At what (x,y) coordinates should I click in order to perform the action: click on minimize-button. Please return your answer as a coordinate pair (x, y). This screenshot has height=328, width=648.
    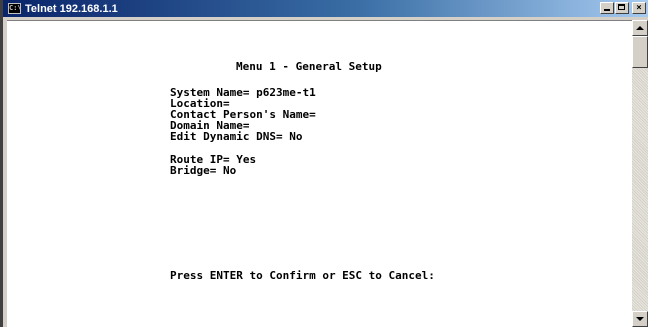
    Looking at the image, I should click on (607, 8).